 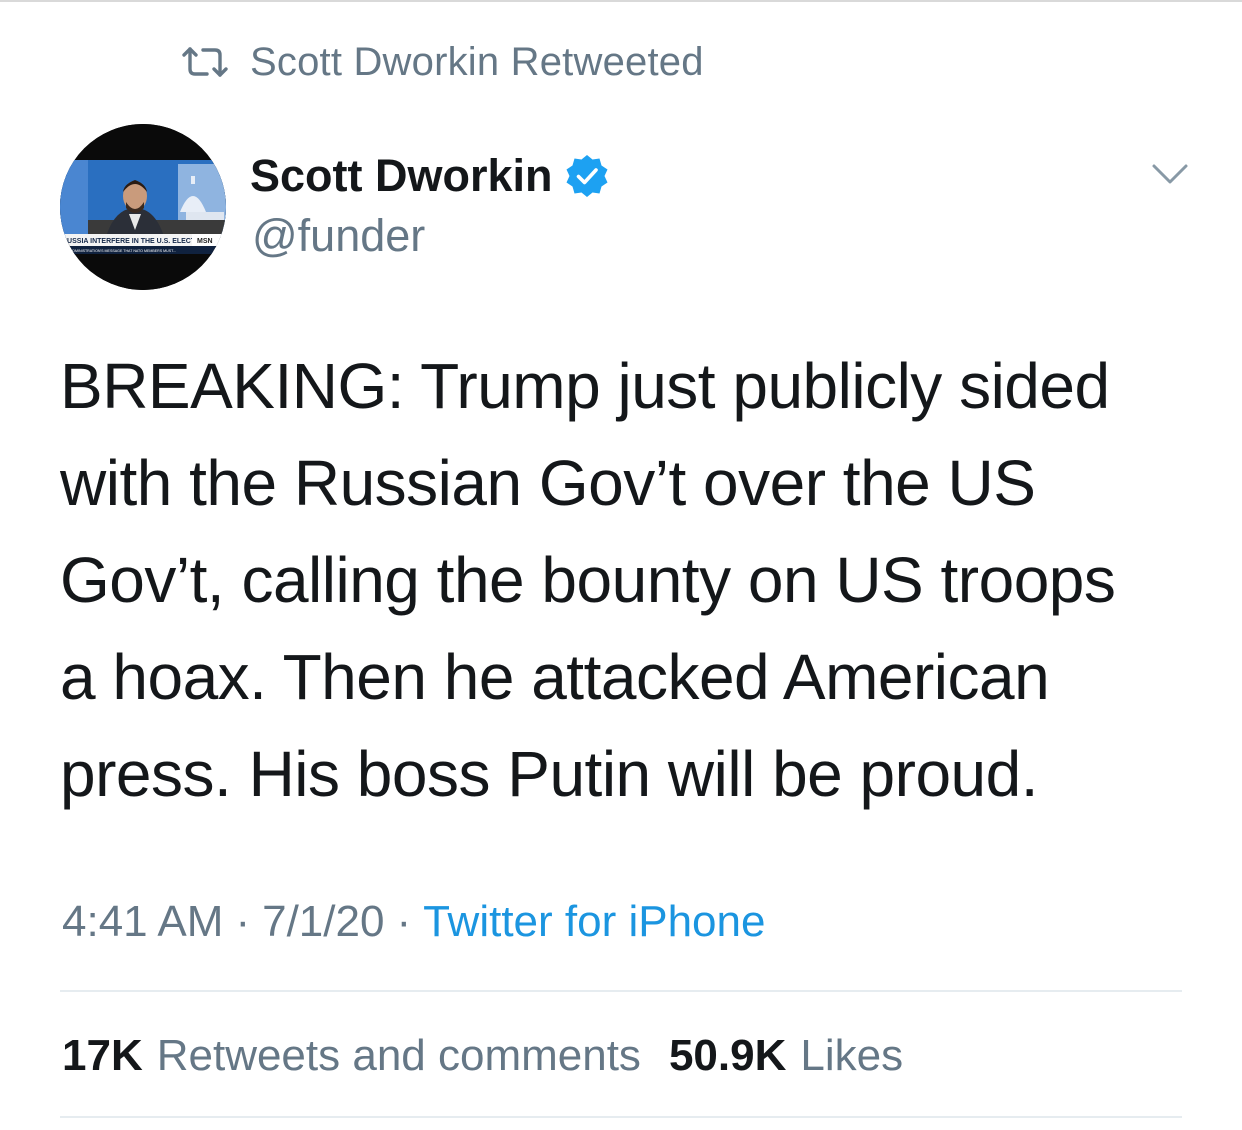 What do you see at coordinates (338, 236) in the screenshot?
I see `author-handle: @funder` at bounding box center [338, 236].